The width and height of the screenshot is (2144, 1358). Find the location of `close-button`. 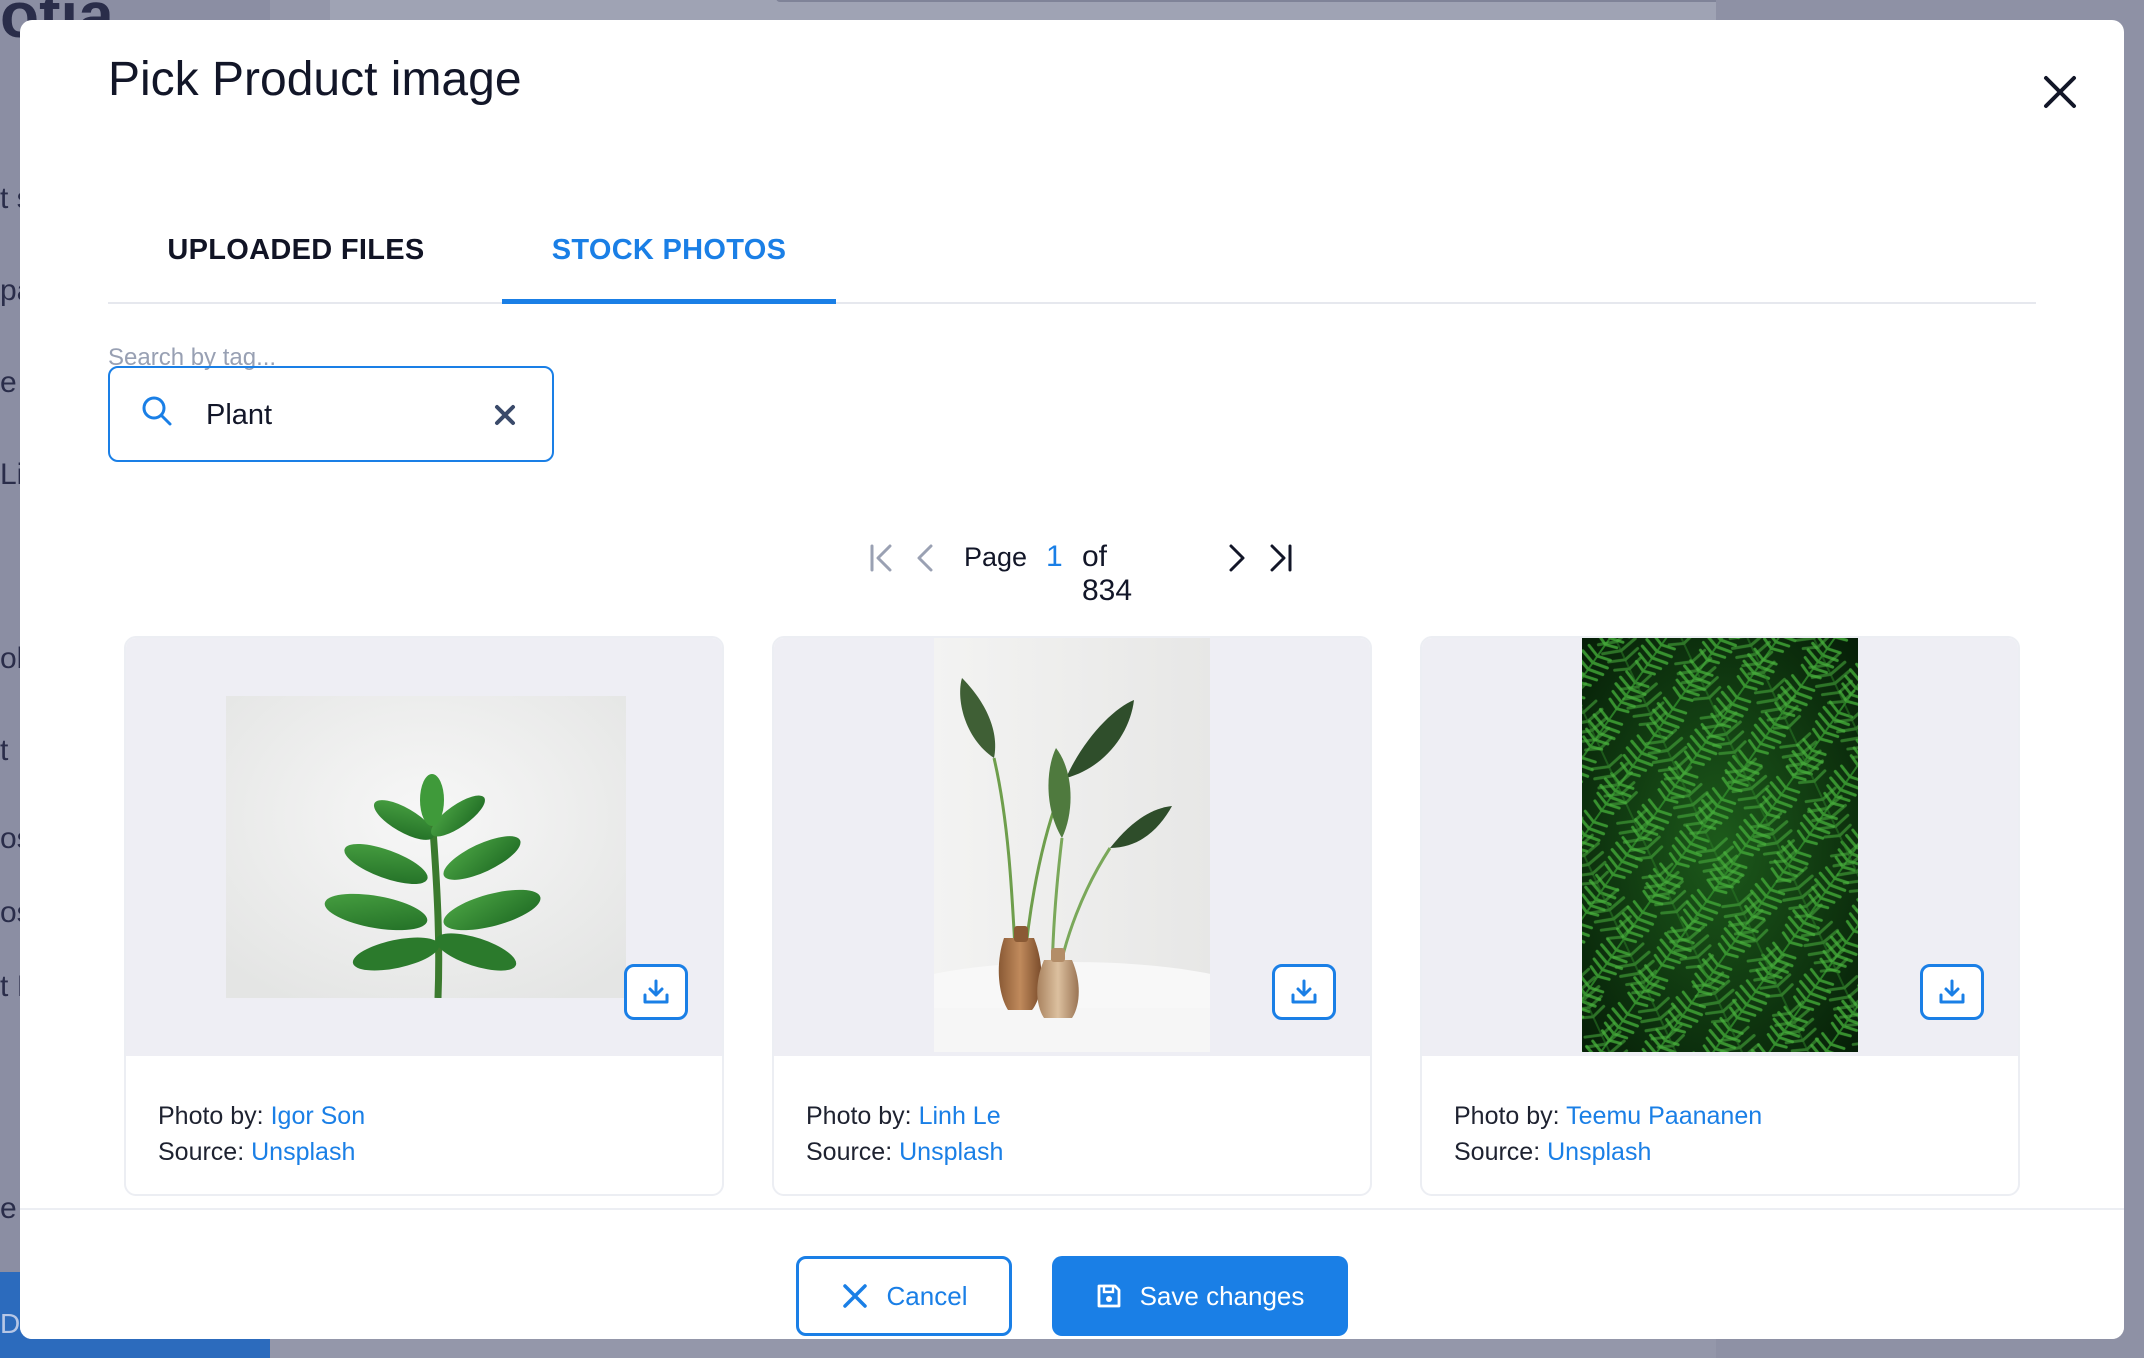

close-button is located at coordinates (2060, 92).